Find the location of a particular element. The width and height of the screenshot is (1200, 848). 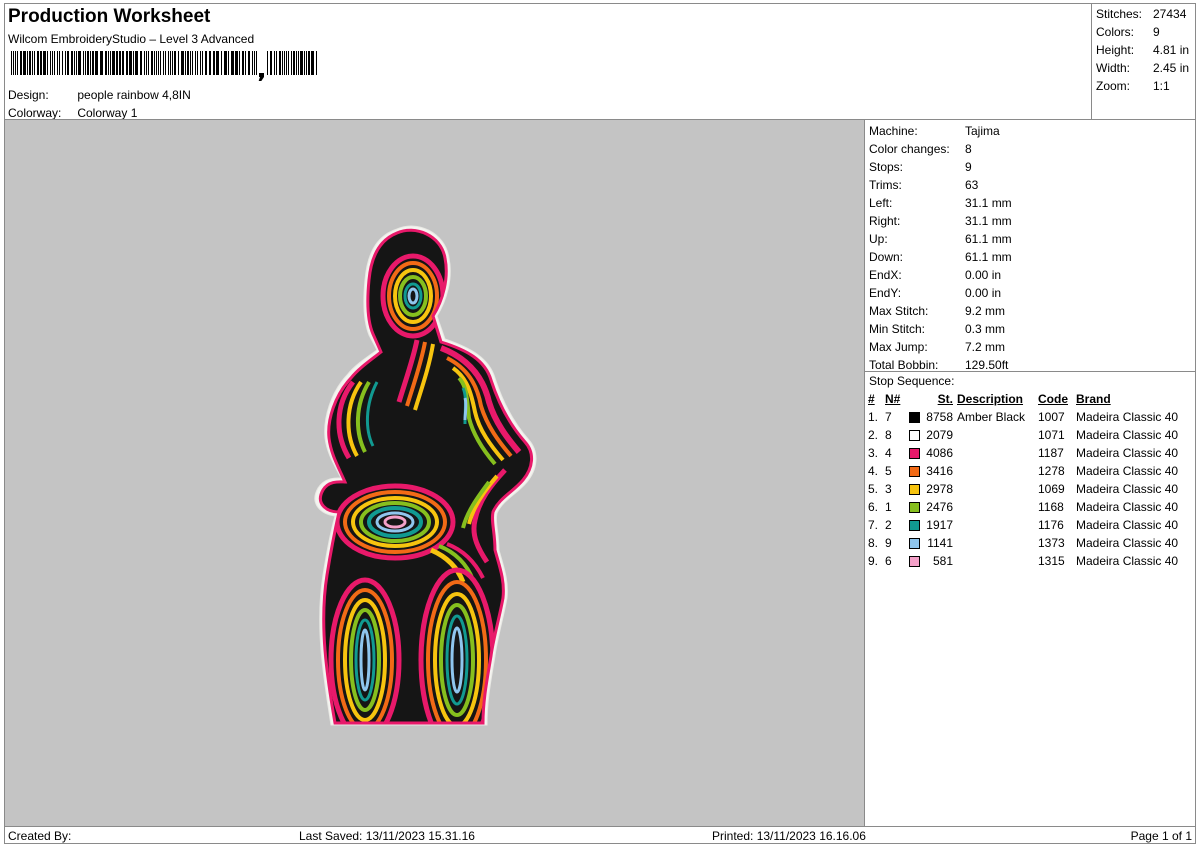

stop-sequence-title: Stop Sequence: is located at coordinates (912, 381).